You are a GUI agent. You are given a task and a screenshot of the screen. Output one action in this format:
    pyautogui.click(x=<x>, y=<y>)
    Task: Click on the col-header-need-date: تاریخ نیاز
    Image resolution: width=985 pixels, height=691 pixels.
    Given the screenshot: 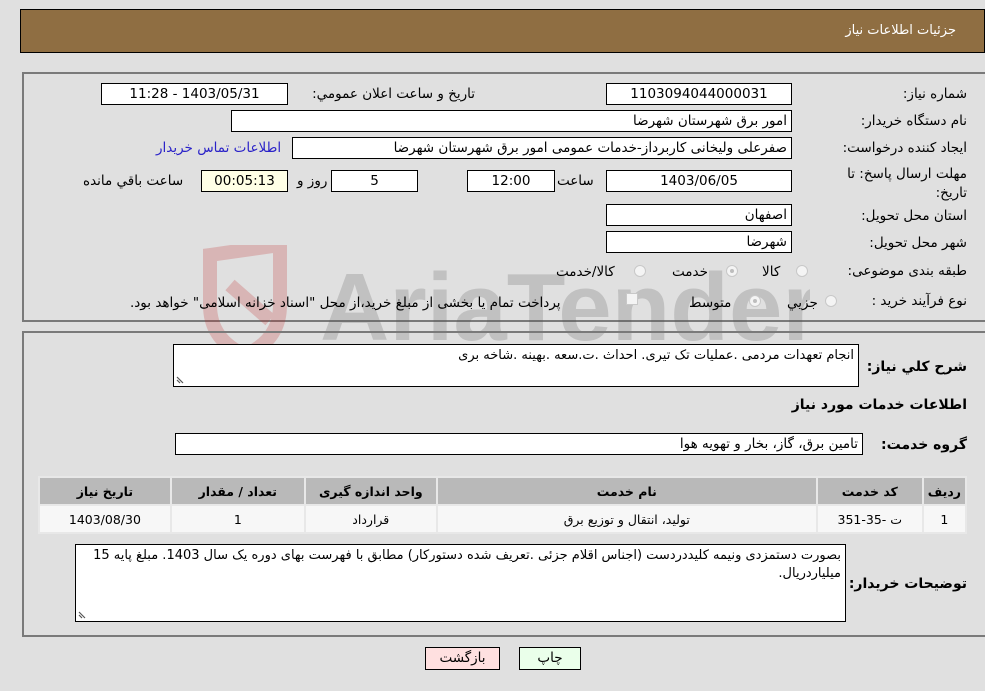 What is the action you would take?
    pyautogui.click(x=105, y=491)
    